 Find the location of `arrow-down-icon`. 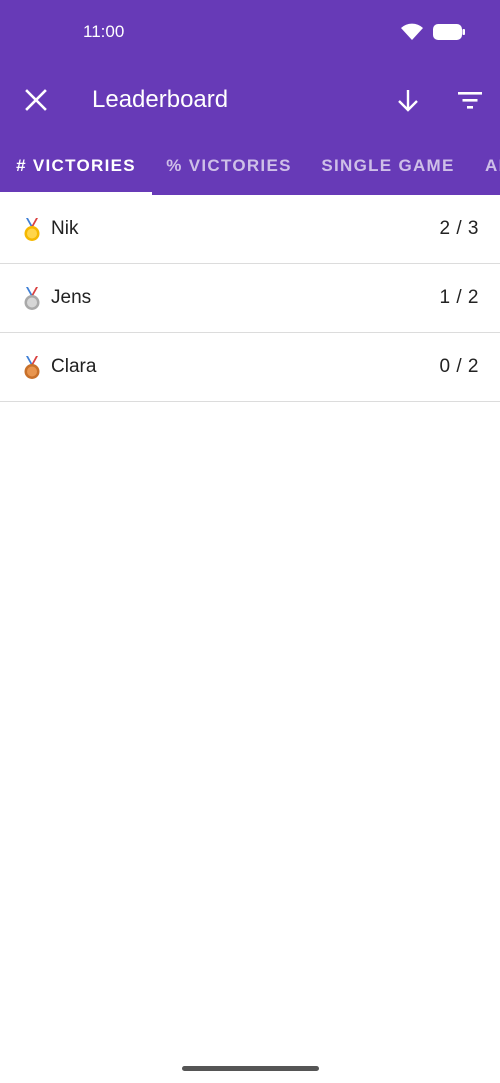

arrow-down-icon is located at coordinates (408, 101).